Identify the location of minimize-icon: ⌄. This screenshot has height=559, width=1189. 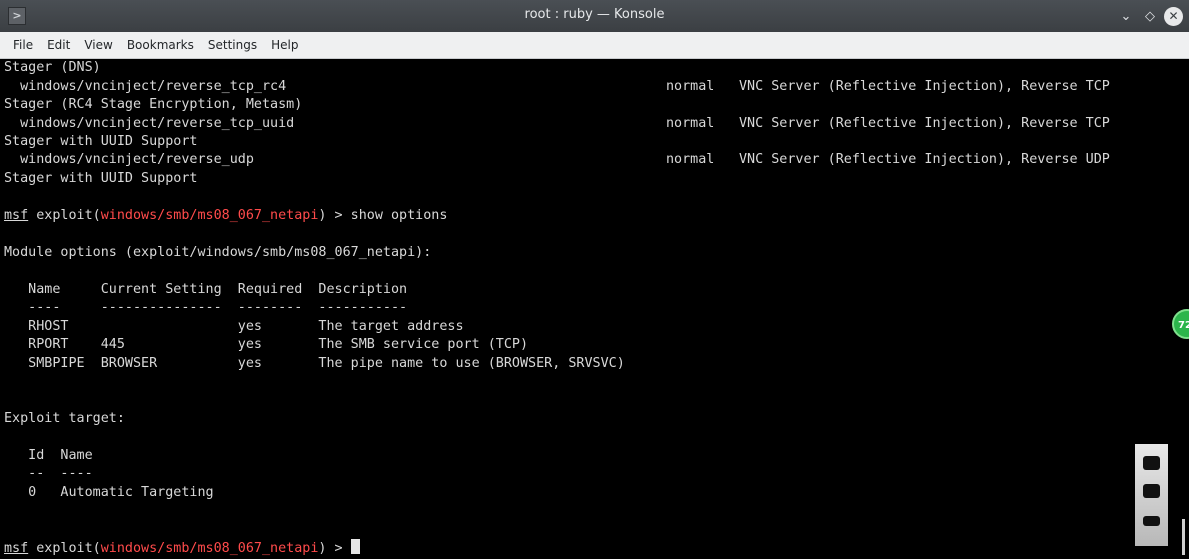
(1126, 16).